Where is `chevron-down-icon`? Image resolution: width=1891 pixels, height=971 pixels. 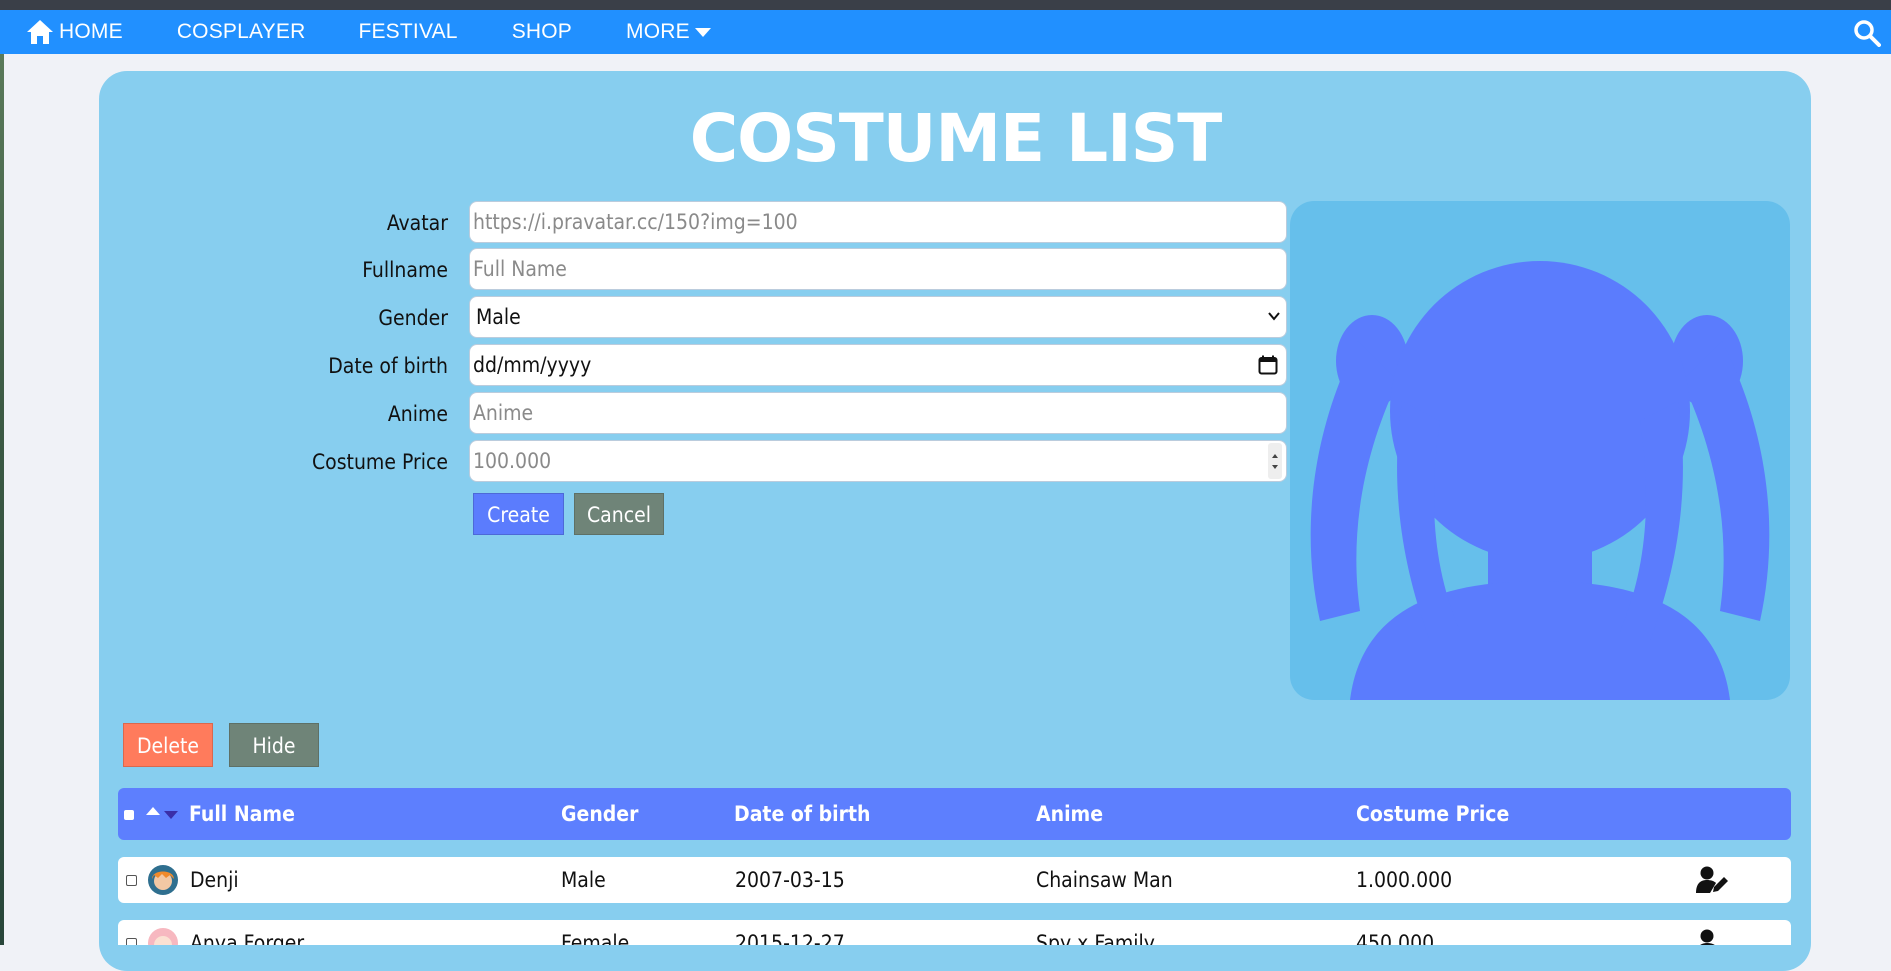
chevron-down-icon is located at coordinates (1274, 316).